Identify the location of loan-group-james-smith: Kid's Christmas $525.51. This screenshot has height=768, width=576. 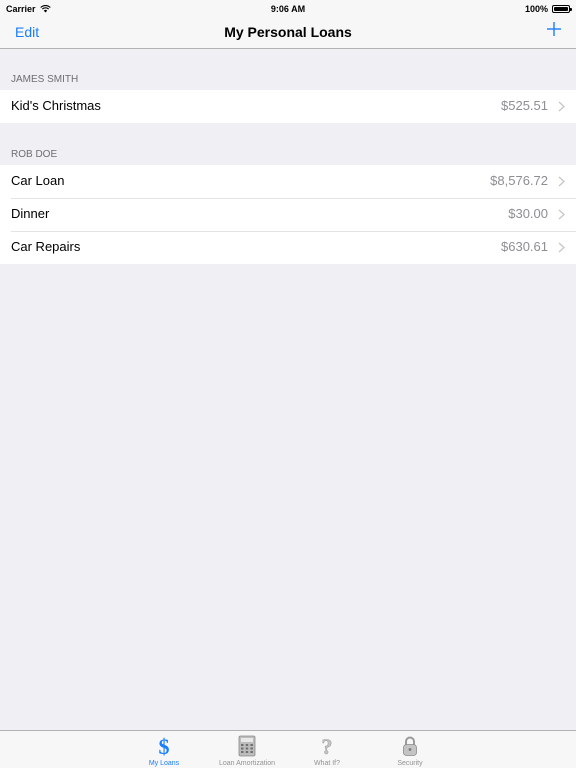
(288, 106).